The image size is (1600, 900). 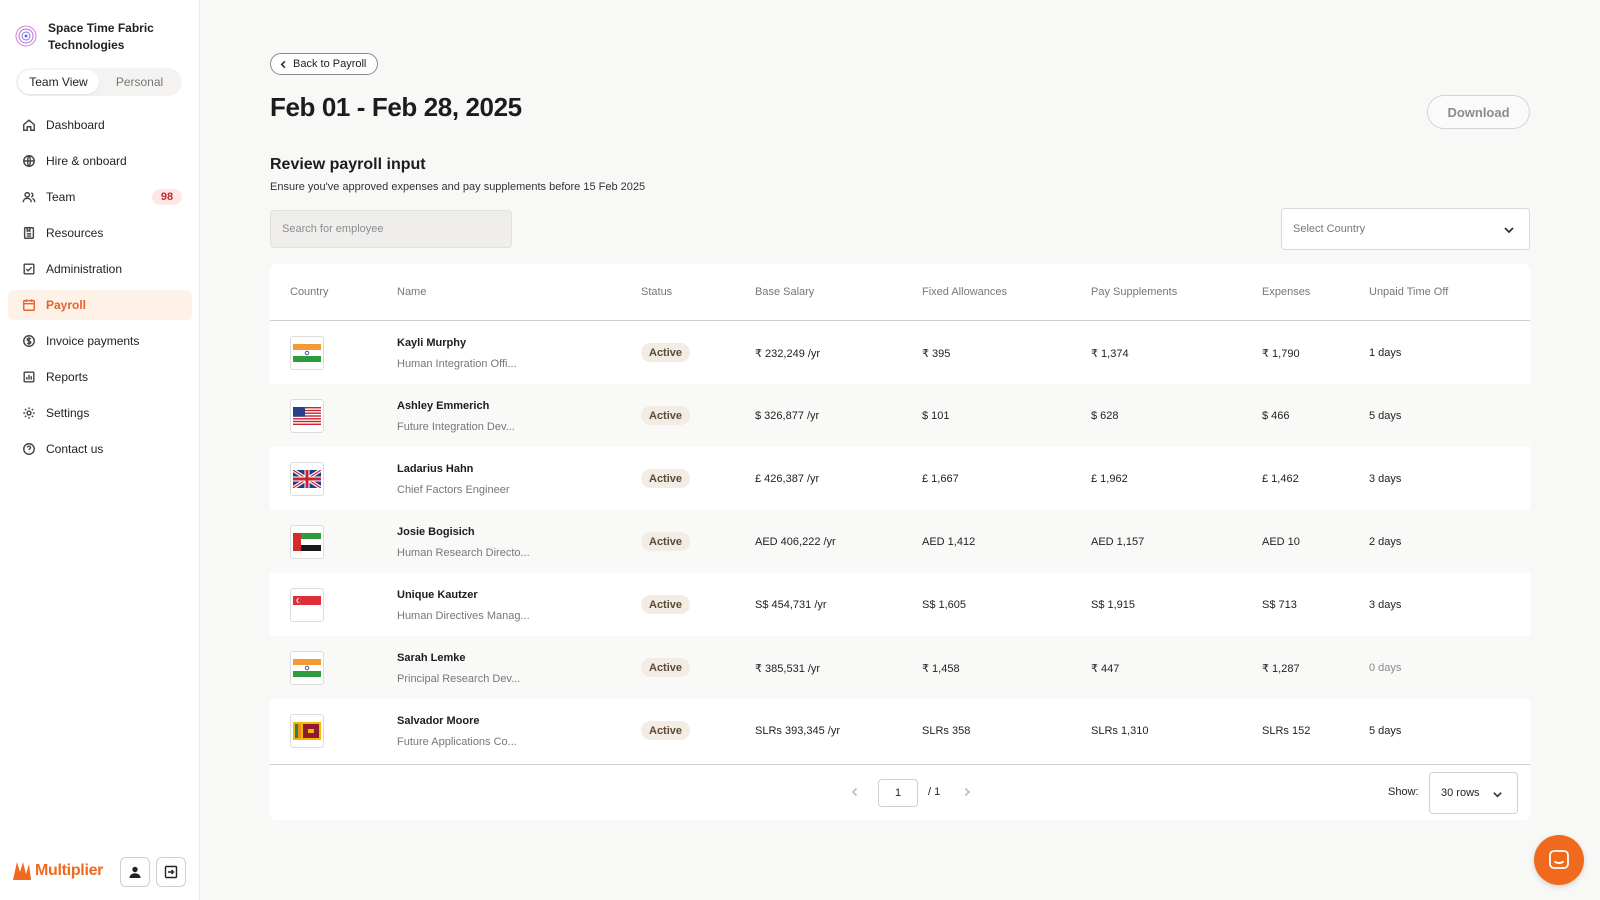 What do you see at coordinates (1497, 795) in the screenshot?
I see `chevron-down-icon` at bounding box center [1497, 795].